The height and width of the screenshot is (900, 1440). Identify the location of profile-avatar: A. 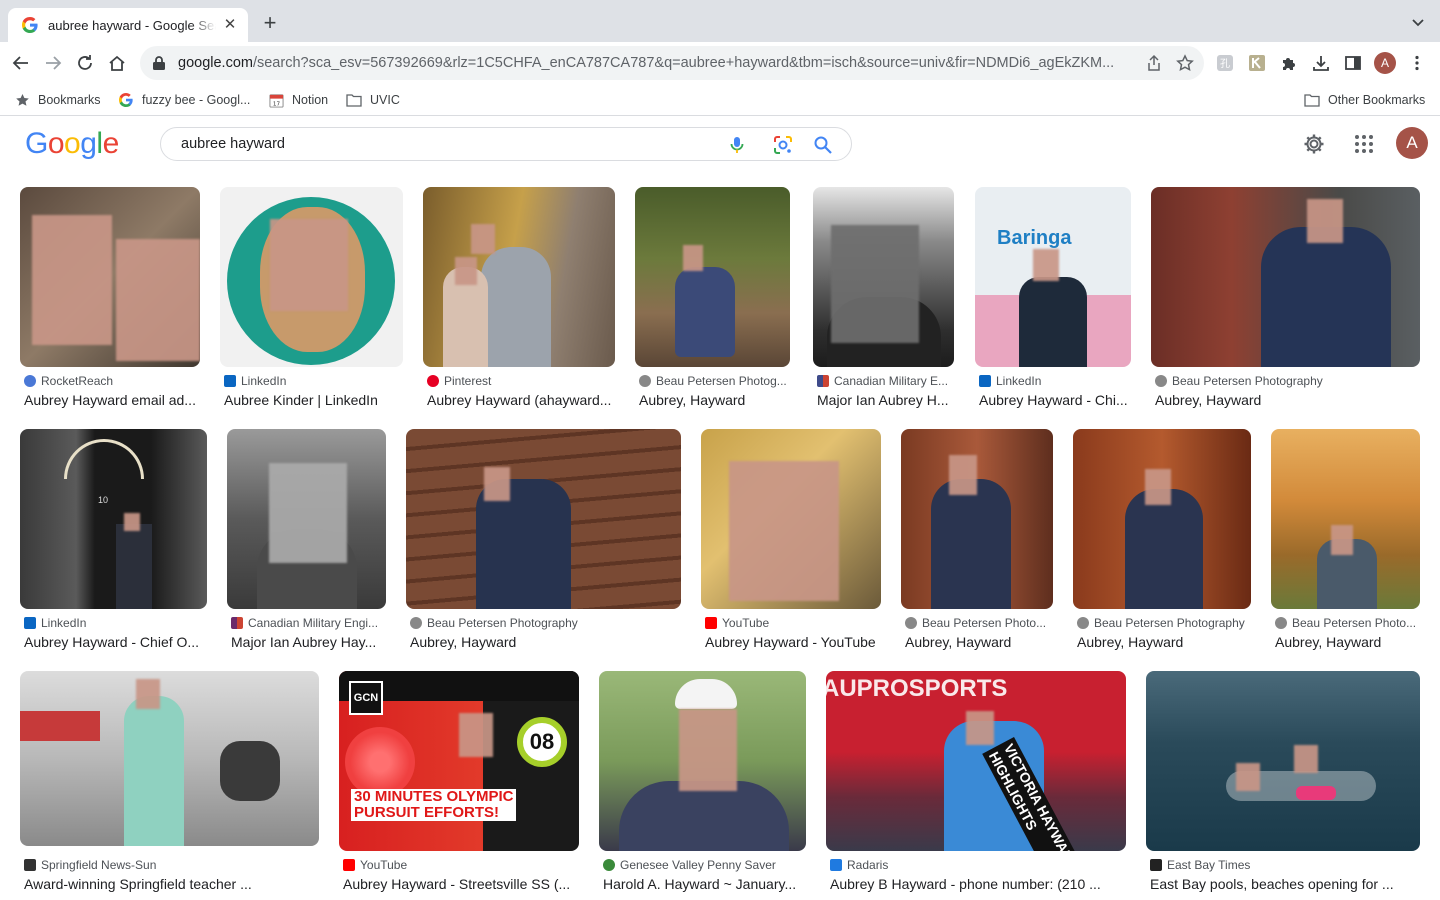
(1385, 63).